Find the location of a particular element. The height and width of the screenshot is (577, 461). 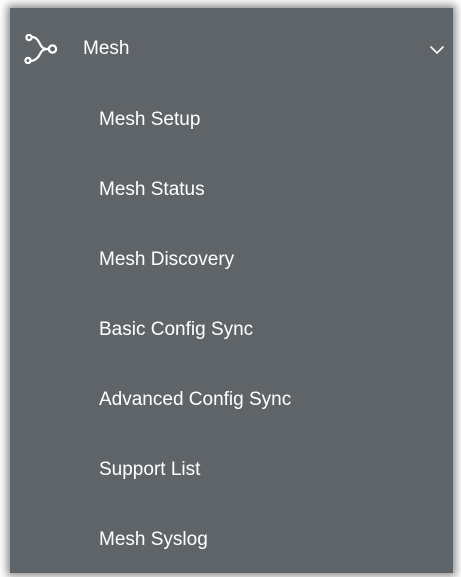

menu-item-basic-config-sync: Basic Config Sync is located at coordinates (231, 330).